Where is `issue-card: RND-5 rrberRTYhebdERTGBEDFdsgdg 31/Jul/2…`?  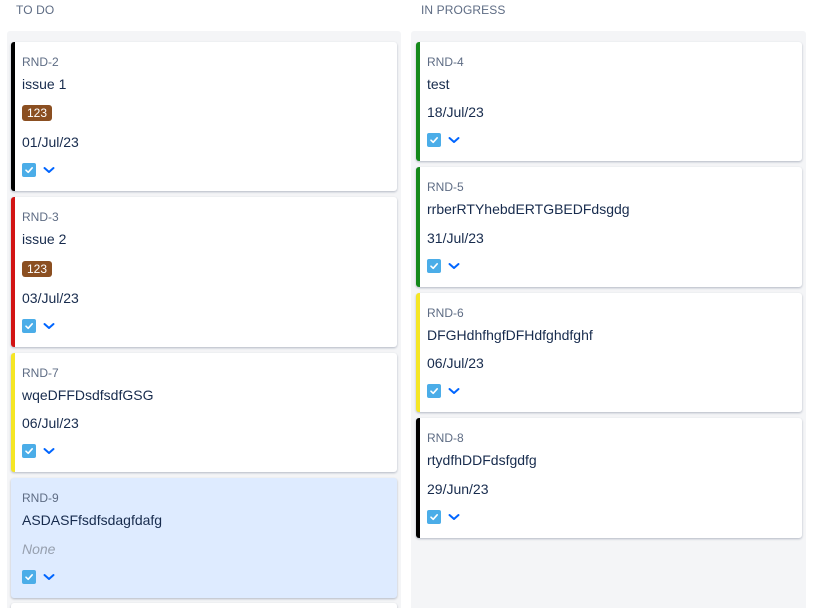
issue-card: RND-5 rrberRTYhebdERTGBEDFdsgdg 31/Jul/2… is located at coordinates (609, 227).